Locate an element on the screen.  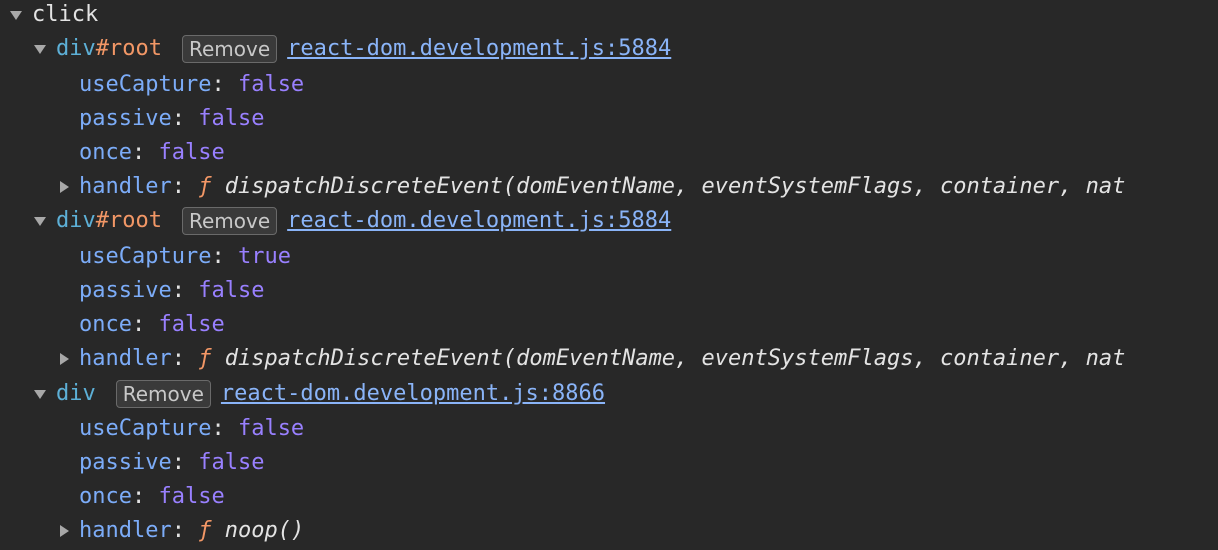
source-link: react-dom.development.js:8866 is located at coordinates (413, 393).